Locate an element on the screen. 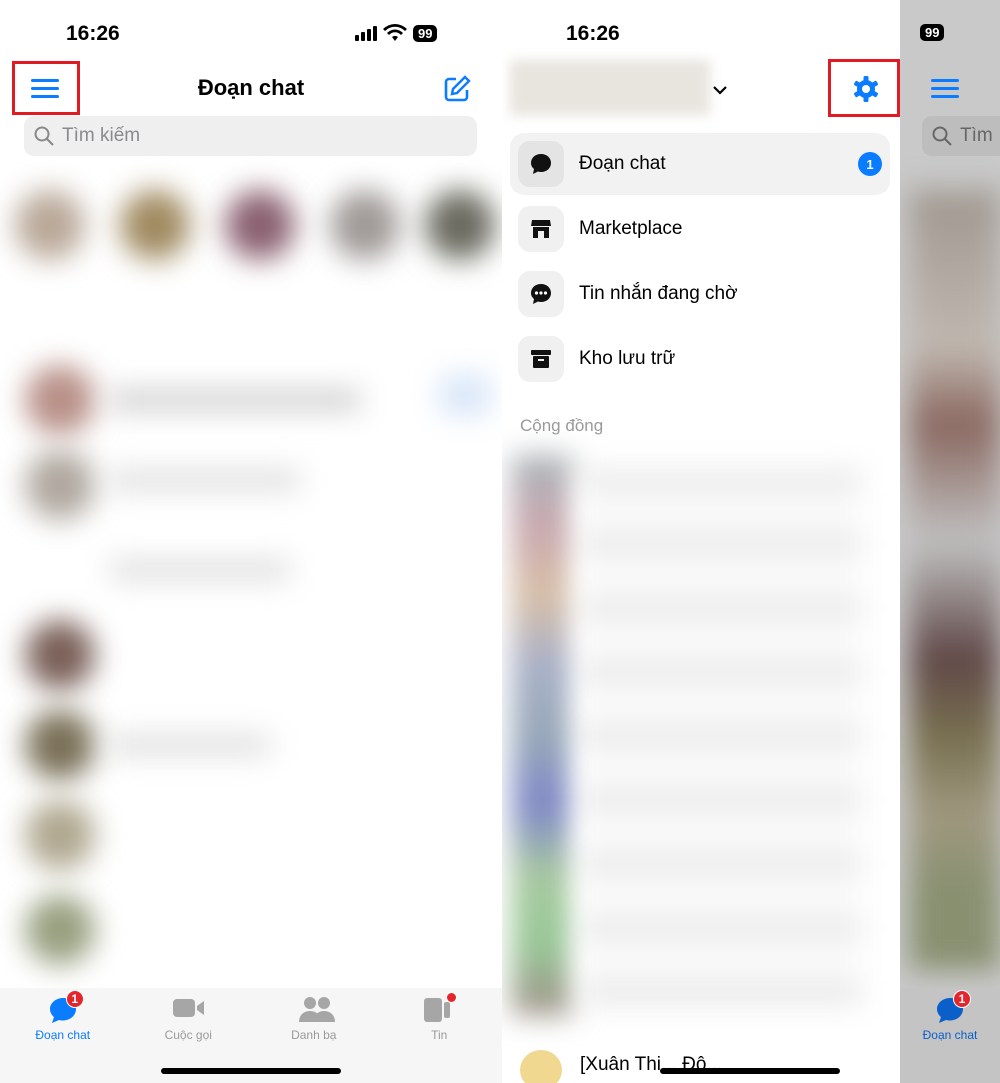 This screenshot has width=1000, height=1083. tab-label: Tin is located at coordinates (439, 1035).